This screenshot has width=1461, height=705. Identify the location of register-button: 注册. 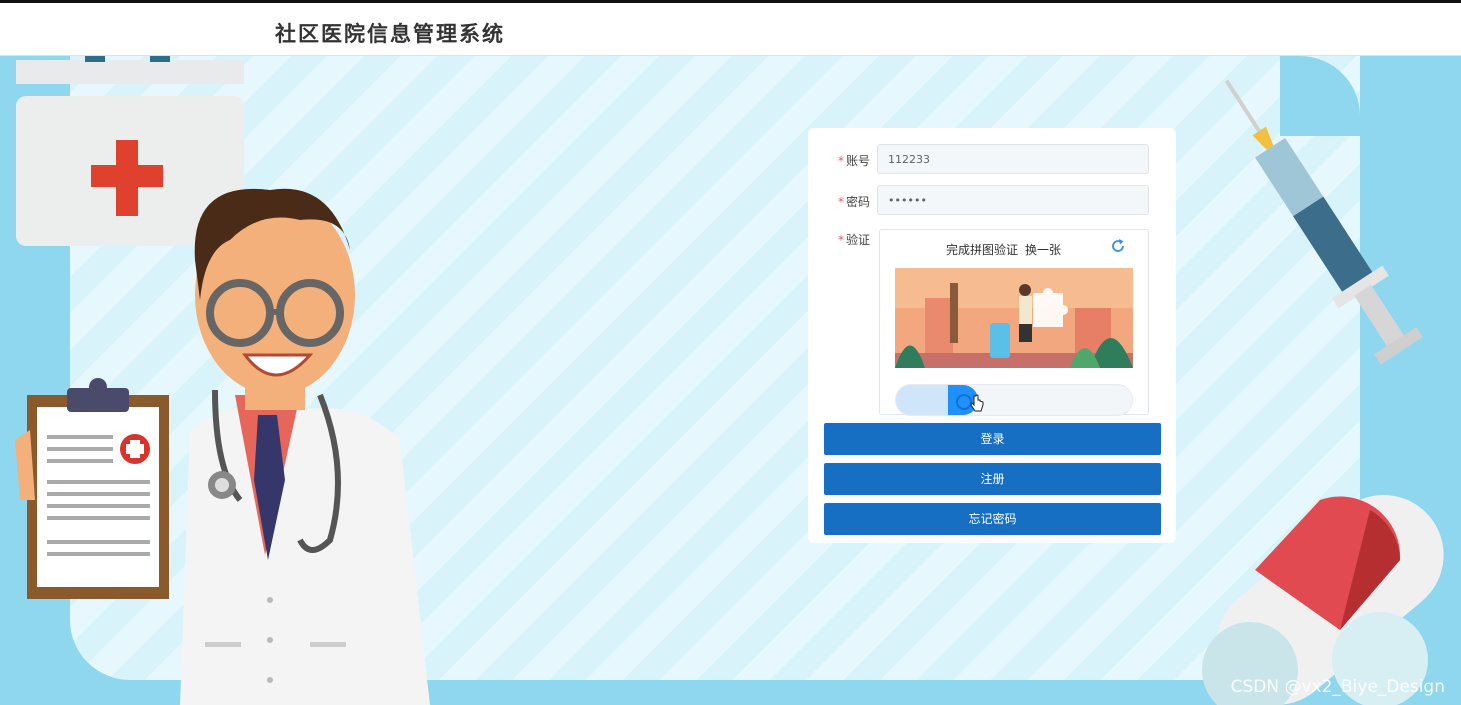
(992, 479).